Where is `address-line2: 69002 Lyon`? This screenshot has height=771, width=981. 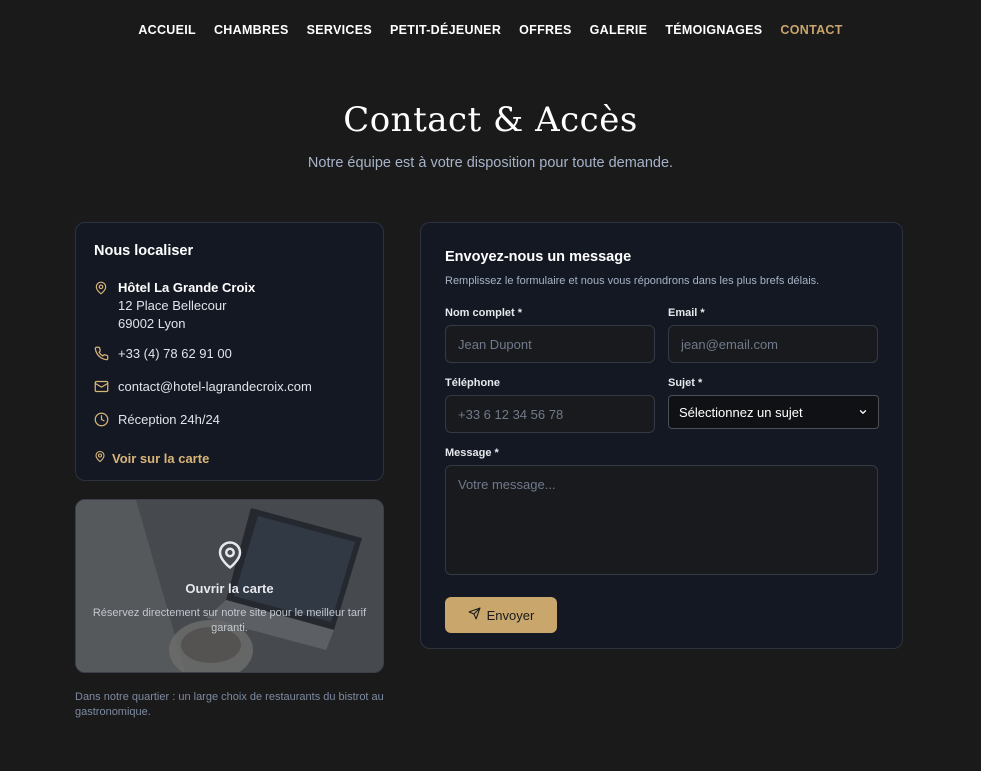 address-line2: 69002 Lyon is located at coordinates (152, 323).